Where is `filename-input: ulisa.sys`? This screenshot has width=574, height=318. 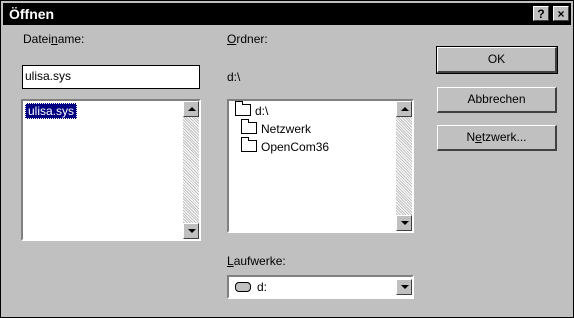
filename-input: ulisa.sys is located at coordinates (111, 77).